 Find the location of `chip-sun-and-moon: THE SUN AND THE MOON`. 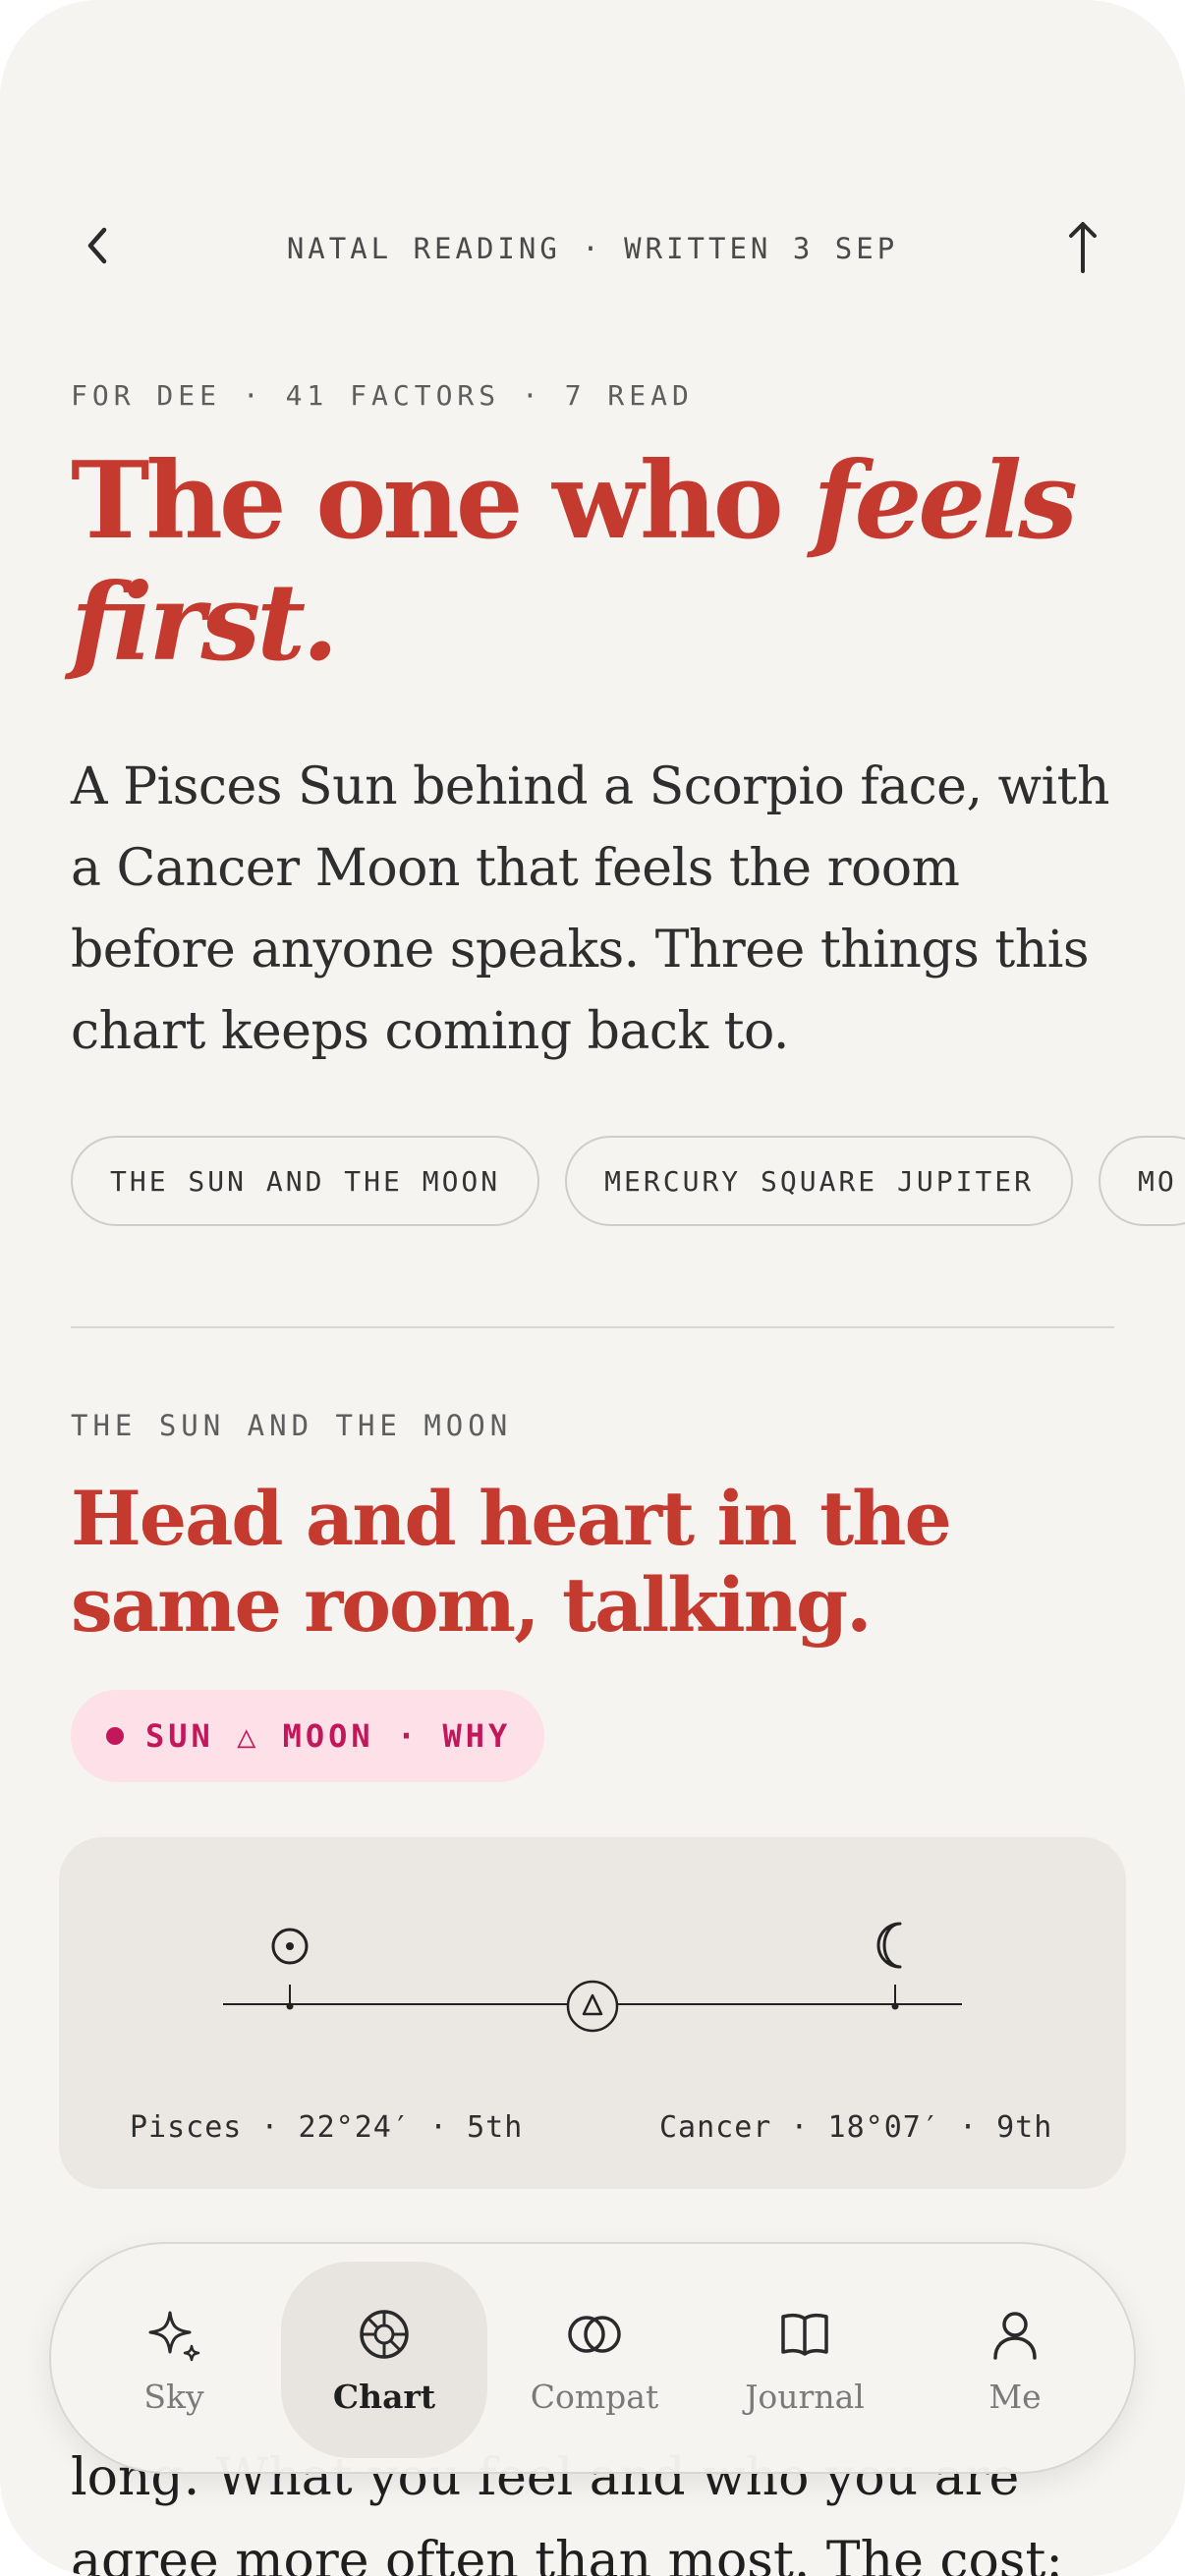

chip-sun-and-moon: THE SUN AND THE MOON is located at coordinates (306, 1181).